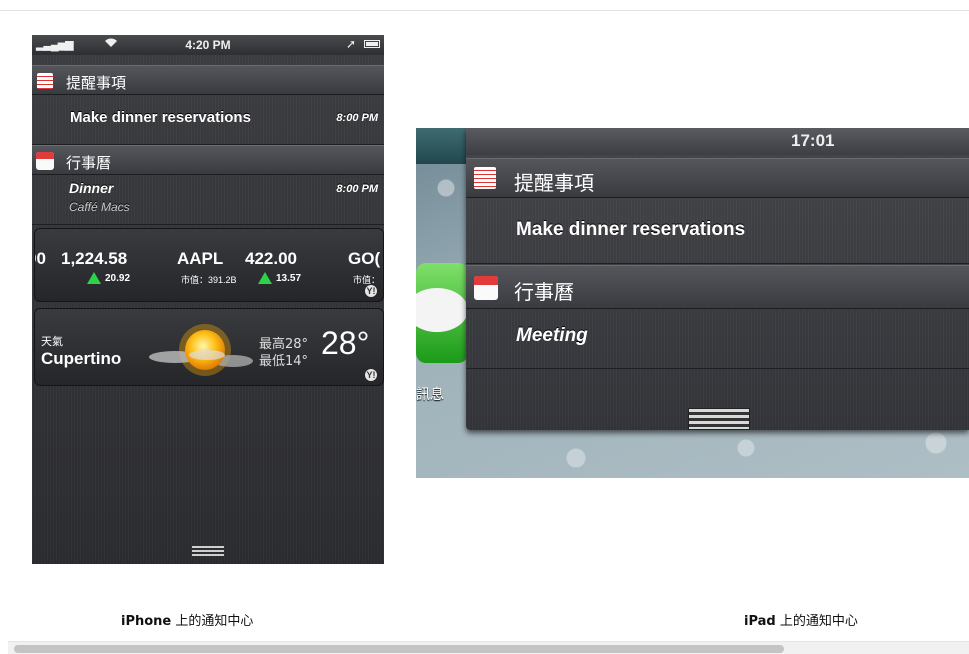 The height and width of the screenshot is (654, 969). I want to click on sun-cloud-icon, so click(200, 351).